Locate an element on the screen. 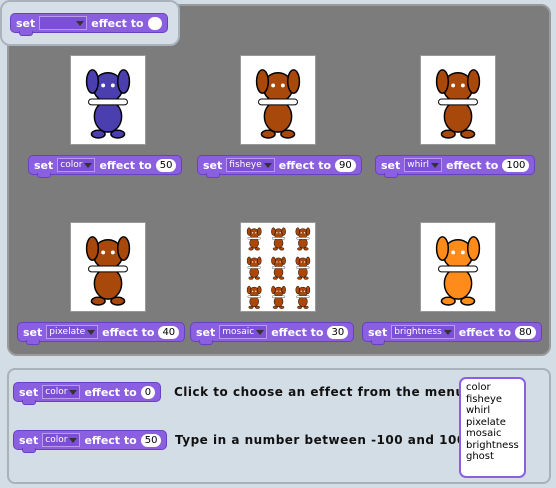 This screenshot has height=488, width=556. menu-item-pixelate: pixelate is located at coordinates (492, 423).